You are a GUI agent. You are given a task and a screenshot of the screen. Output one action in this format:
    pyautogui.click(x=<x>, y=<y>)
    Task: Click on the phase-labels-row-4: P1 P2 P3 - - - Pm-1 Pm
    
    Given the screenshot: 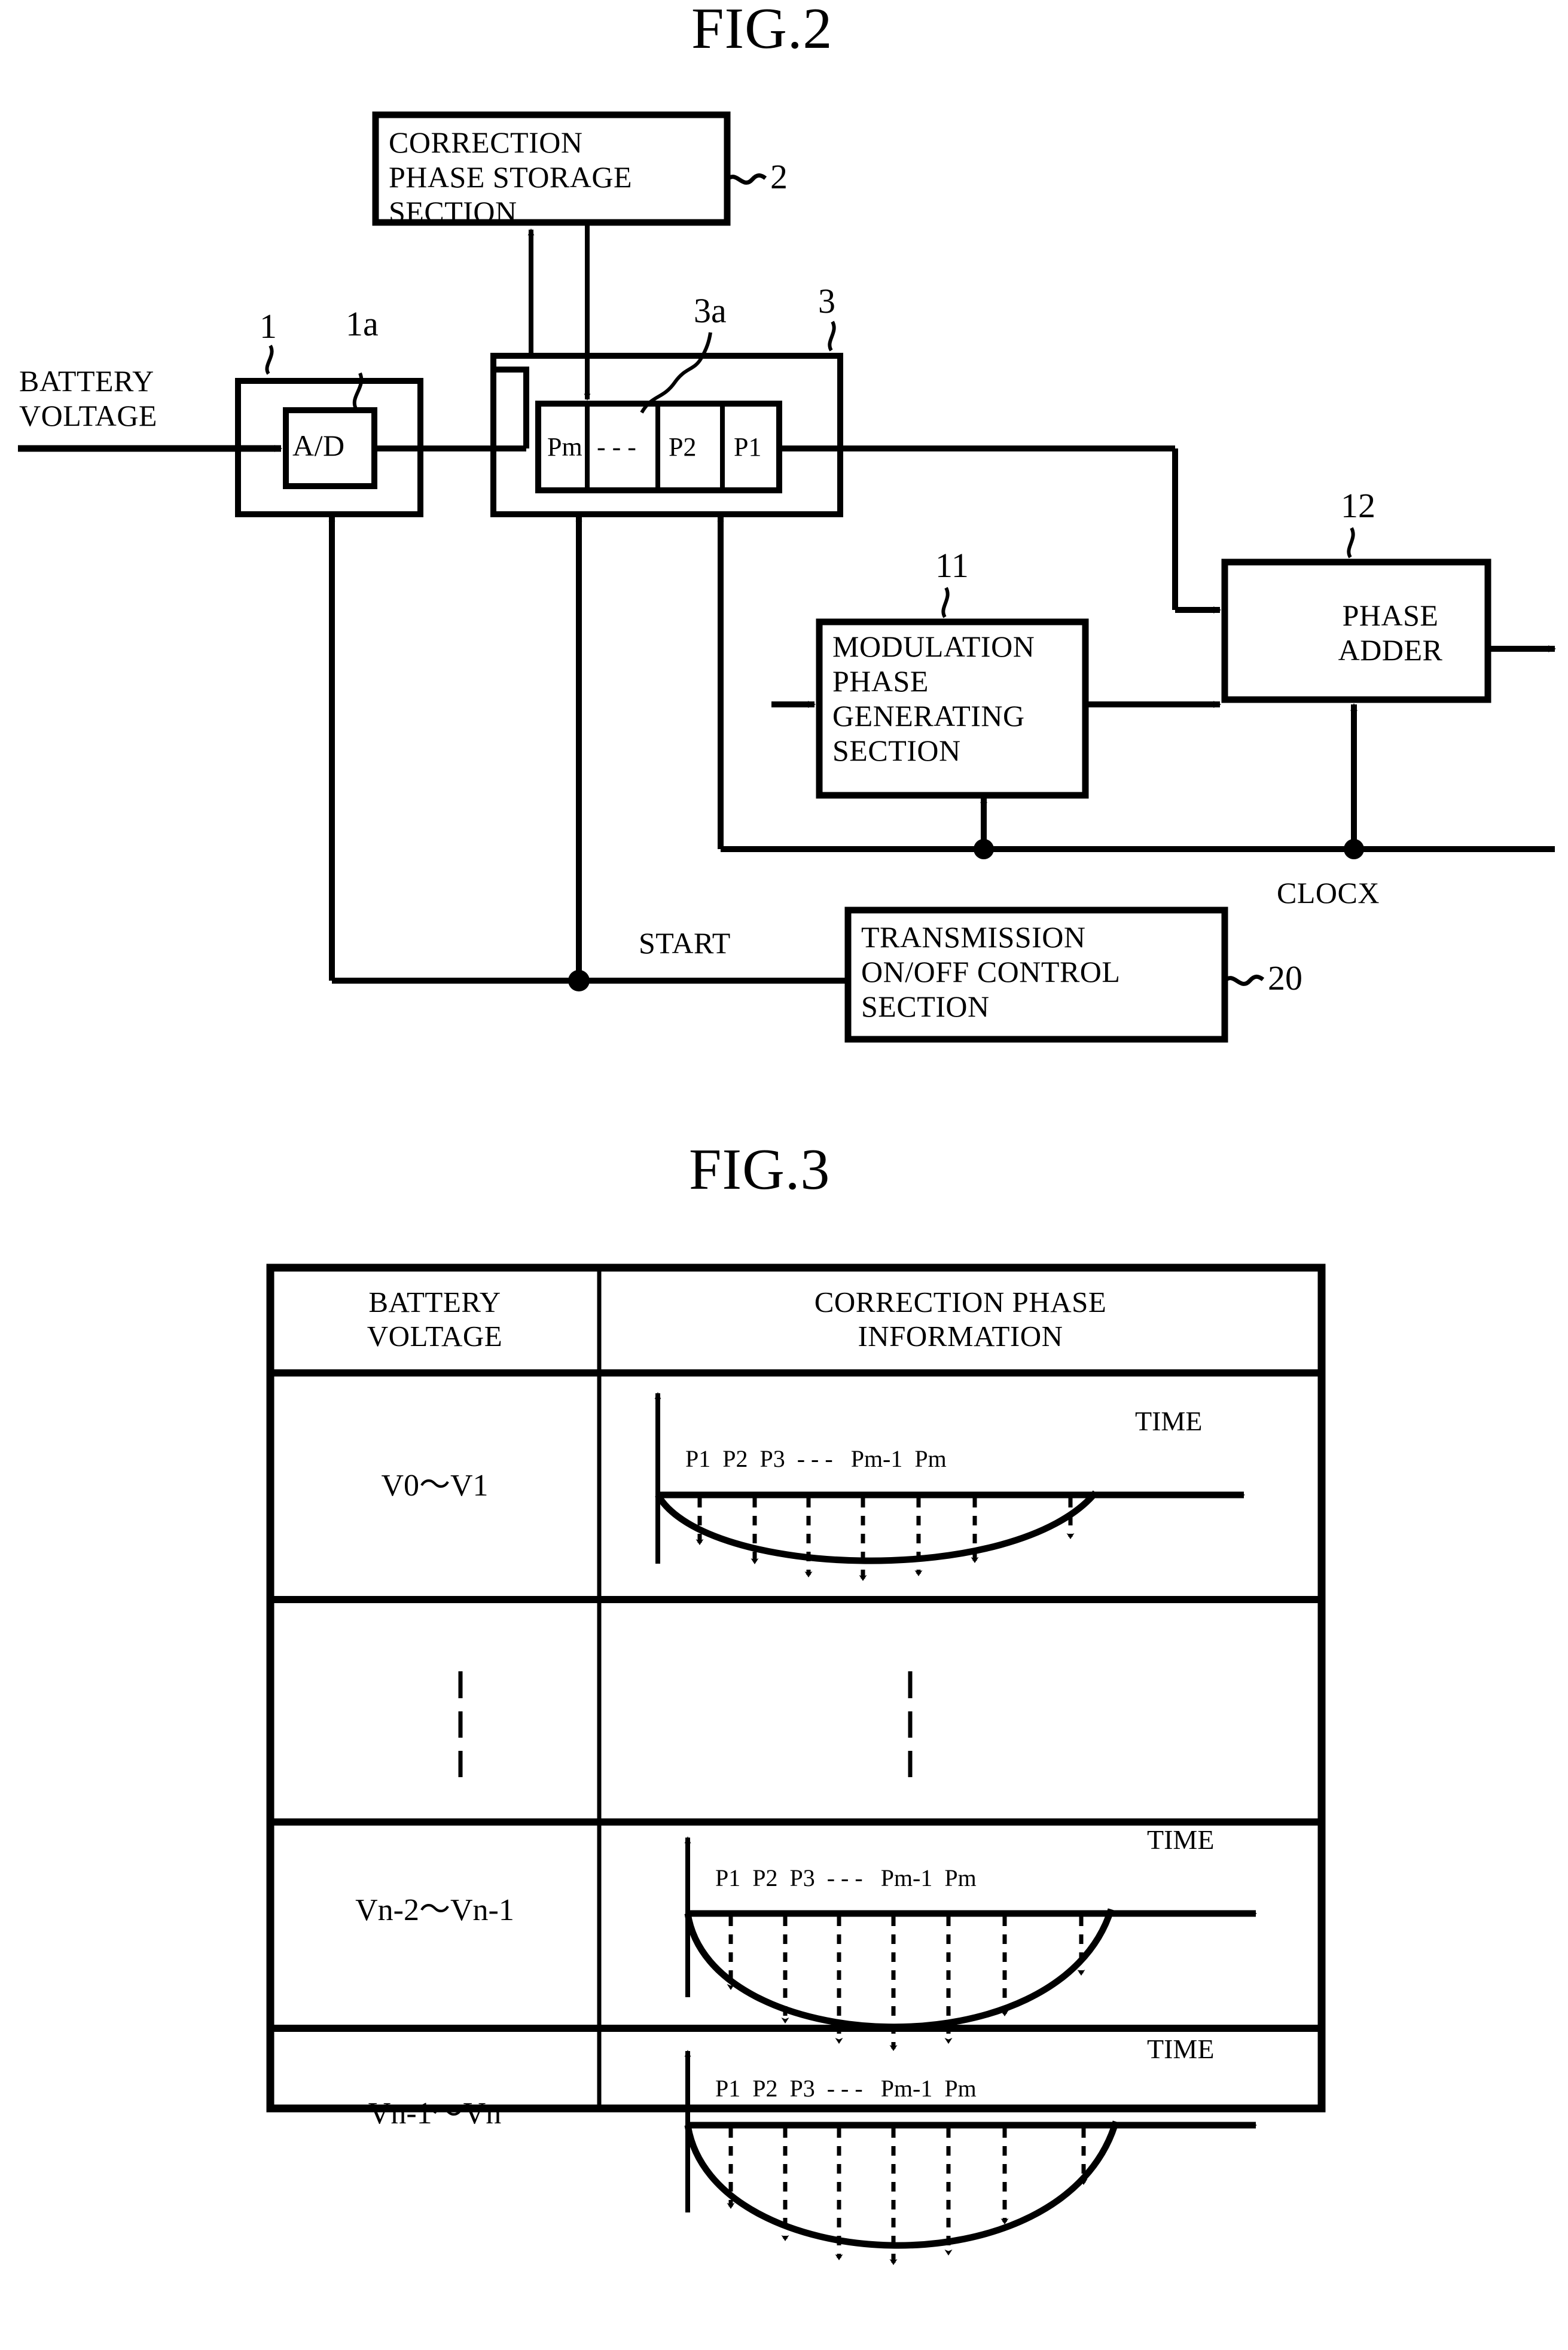 What is the action you would take?
    pyautogui.click(x=846, y=2088)
    